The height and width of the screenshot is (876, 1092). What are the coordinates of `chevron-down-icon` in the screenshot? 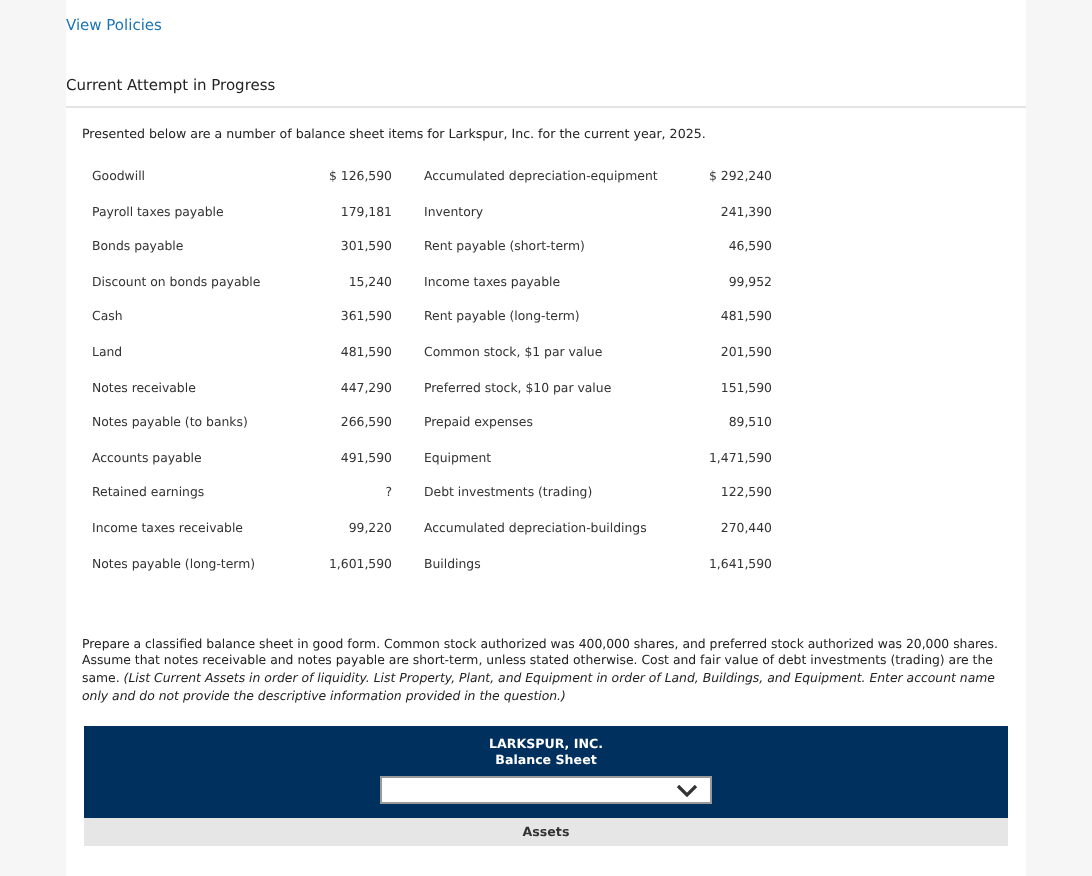 It's located at (687, 790).